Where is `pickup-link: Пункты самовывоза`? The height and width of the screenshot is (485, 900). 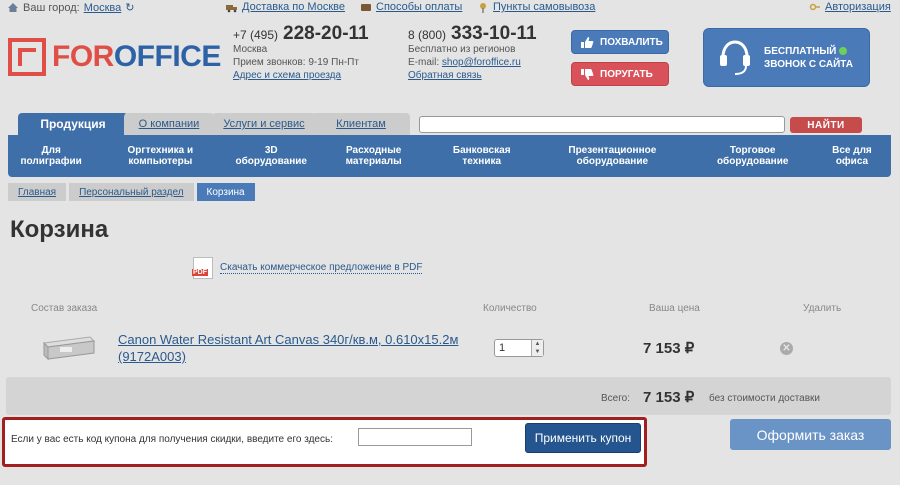
pickup-link: Пункты самовывоза is located at coordinates (544, 7).